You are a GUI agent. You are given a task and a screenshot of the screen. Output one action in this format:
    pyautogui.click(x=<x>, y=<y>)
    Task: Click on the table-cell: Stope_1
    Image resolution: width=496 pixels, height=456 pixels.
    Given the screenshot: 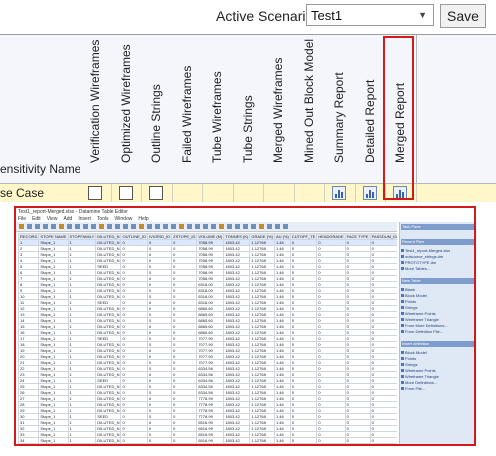 What is the action you would take?
    pyautogui.click(x=53, y=443)
    